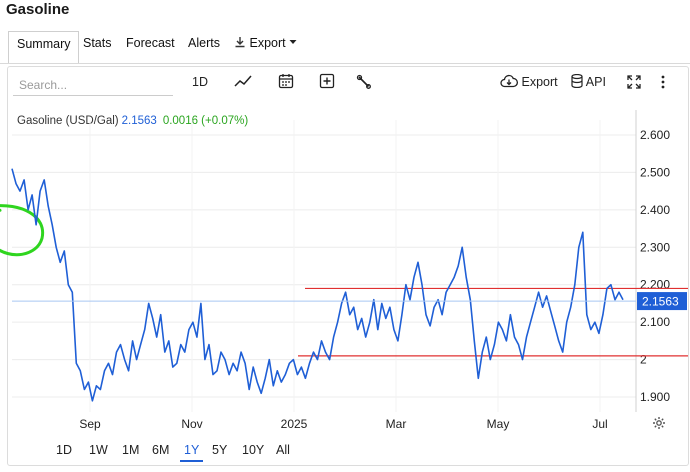 This screenshot has height=472, width=690. I want to click on x-tick-label: Sep, so click(90, 424).